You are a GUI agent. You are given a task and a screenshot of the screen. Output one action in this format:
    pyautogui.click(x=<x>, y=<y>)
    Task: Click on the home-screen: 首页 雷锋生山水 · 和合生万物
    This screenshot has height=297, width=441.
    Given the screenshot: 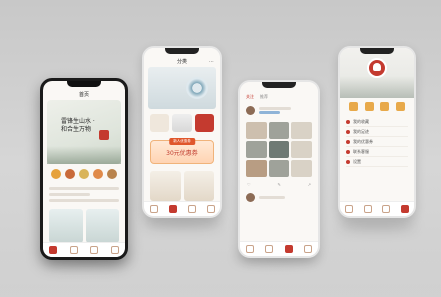 What is the action you would take?
    pyautogui.click(x=84, y=169)
    